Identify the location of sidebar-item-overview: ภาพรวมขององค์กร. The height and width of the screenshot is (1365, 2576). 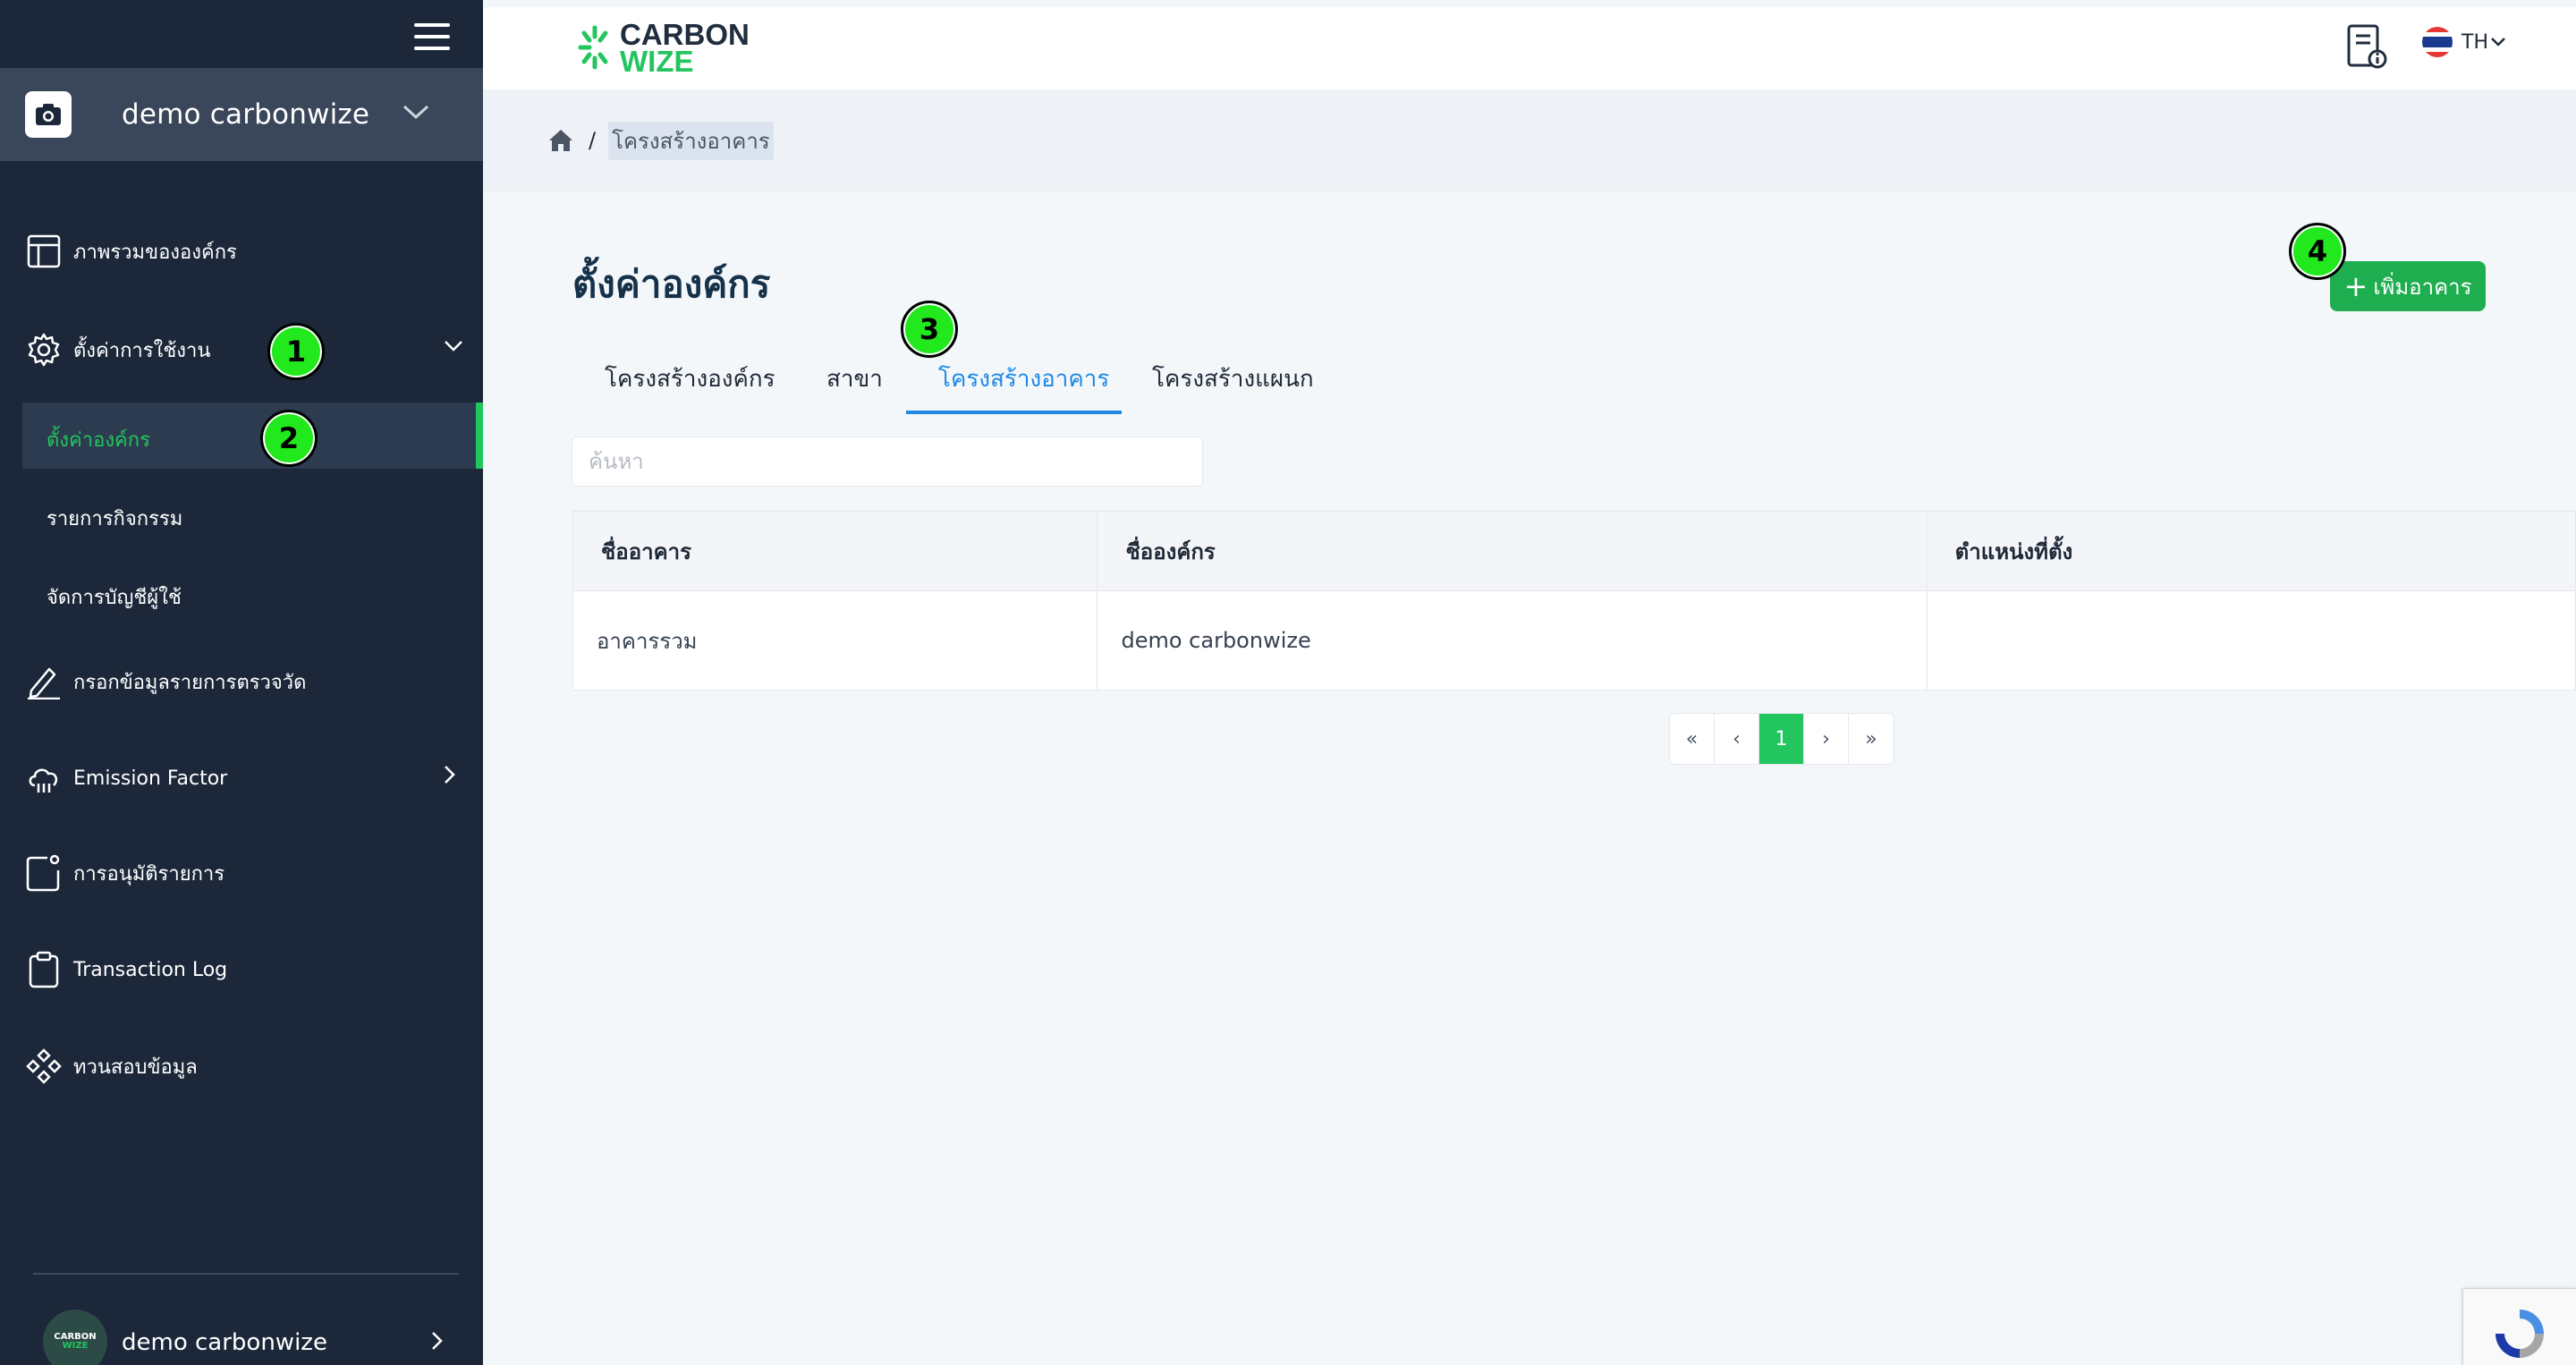
(131, 251).